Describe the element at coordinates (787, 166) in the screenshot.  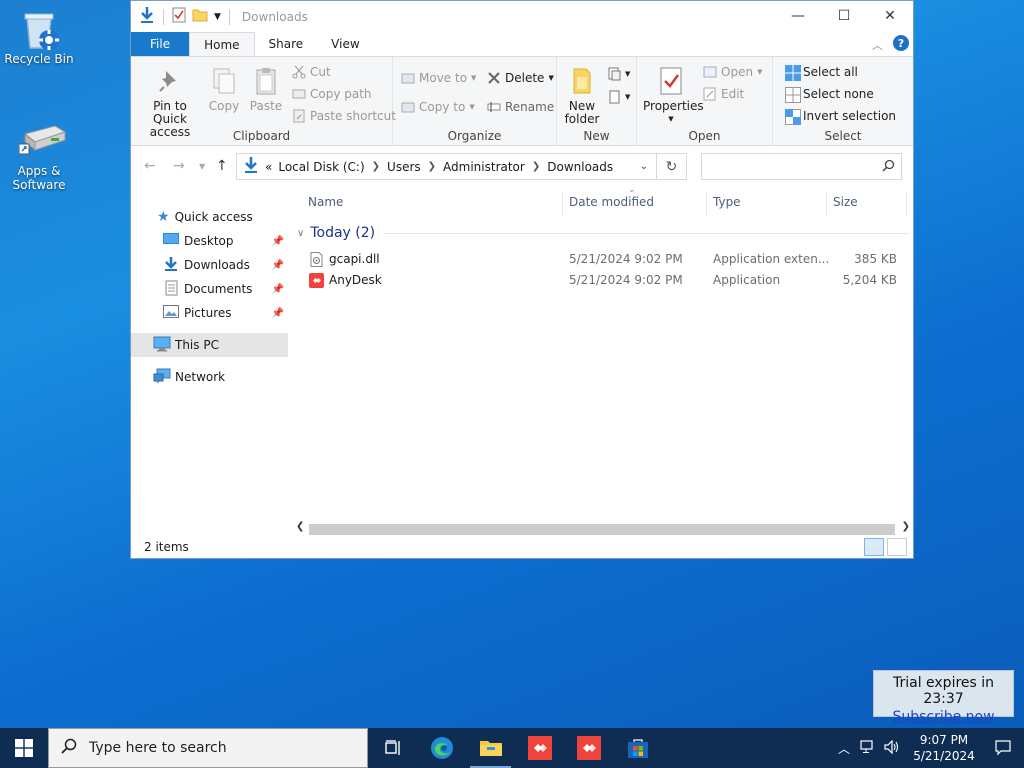
I see `search-input` at that location.